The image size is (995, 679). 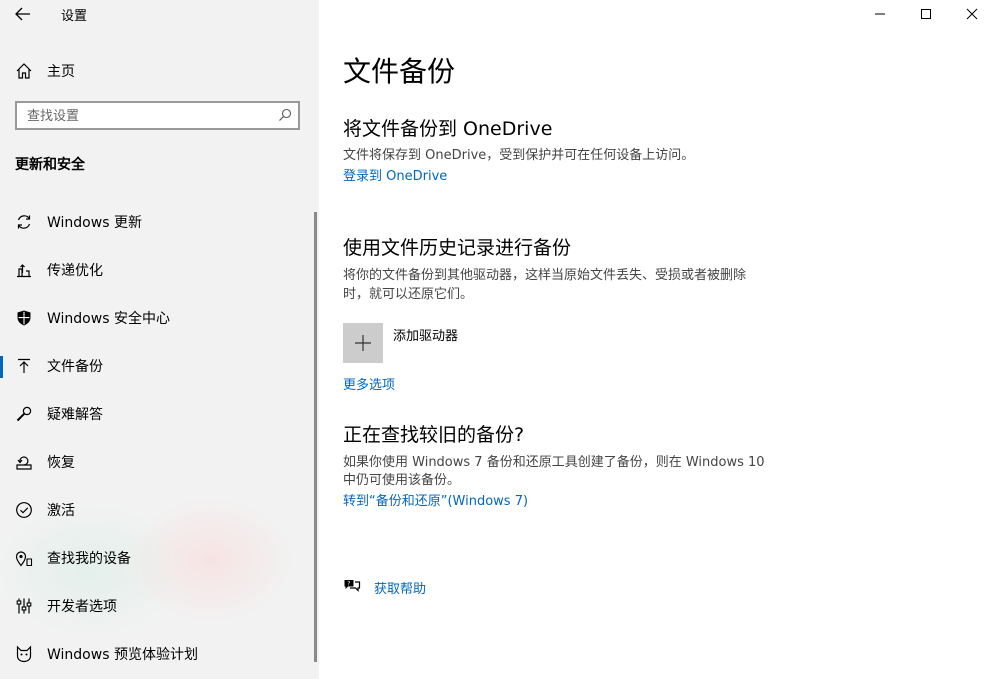 I want to click on minimize-button, so click(x=880, y=14).